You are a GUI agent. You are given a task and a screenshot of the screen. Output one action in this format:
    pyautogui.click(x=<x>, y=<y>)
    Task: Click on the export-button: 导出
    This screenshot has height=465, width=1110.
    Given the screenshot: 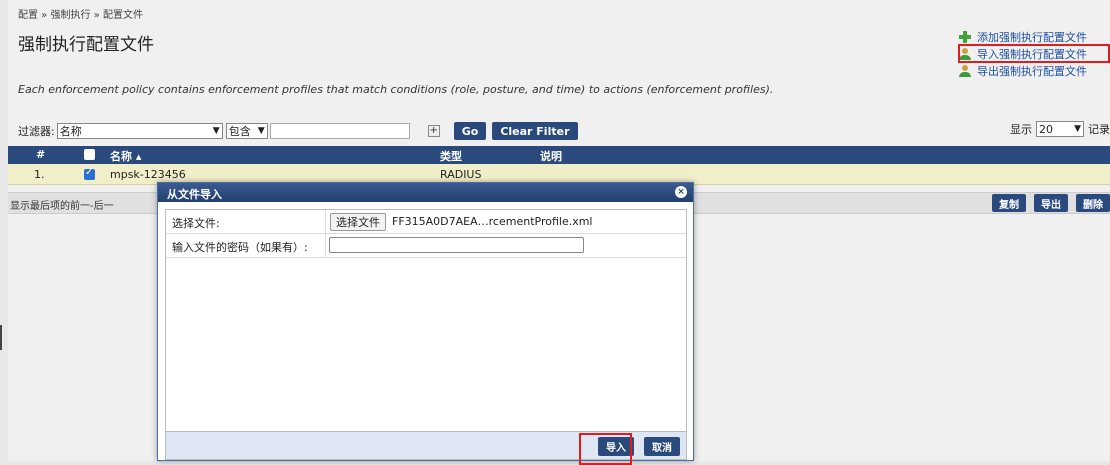 What is the action you would take?
    pyautogui.click(x=1051, y=203)
    